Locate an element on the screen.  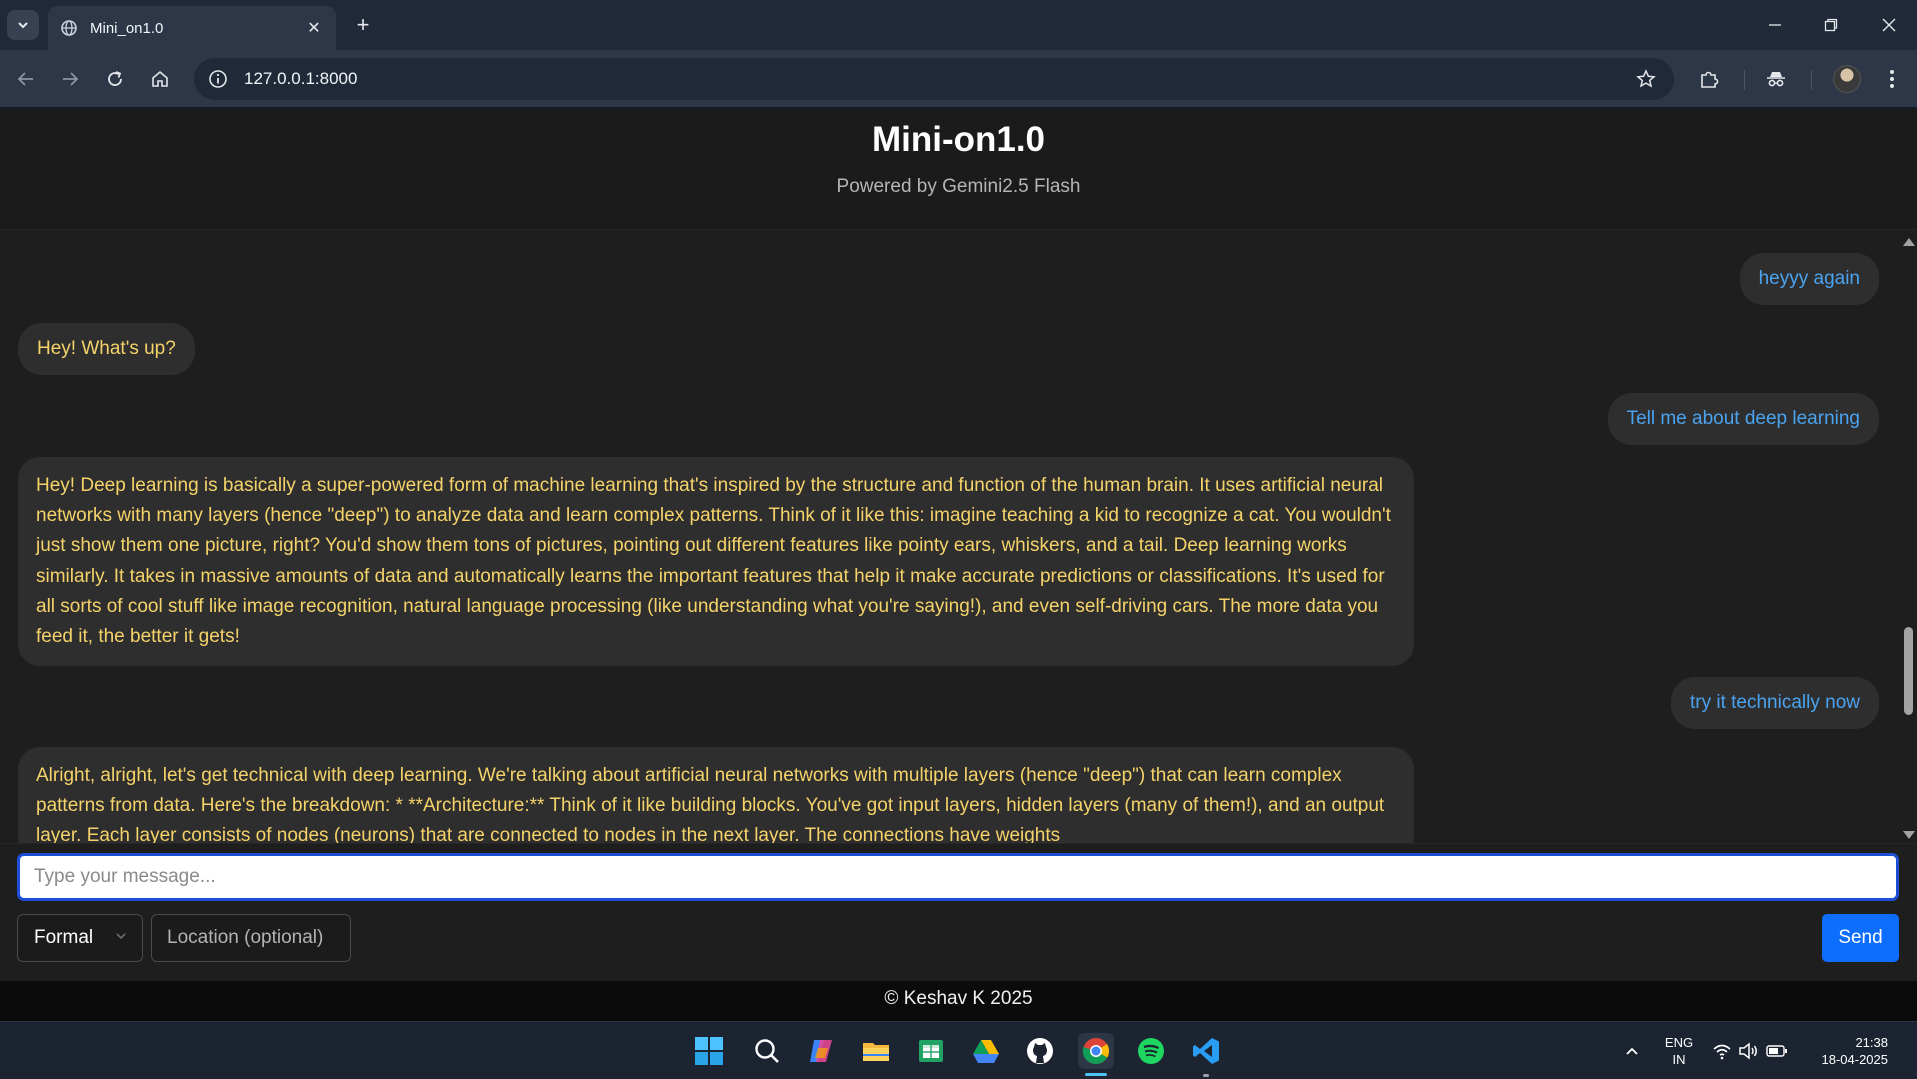
start-button is located at coordinates (709, 1051).